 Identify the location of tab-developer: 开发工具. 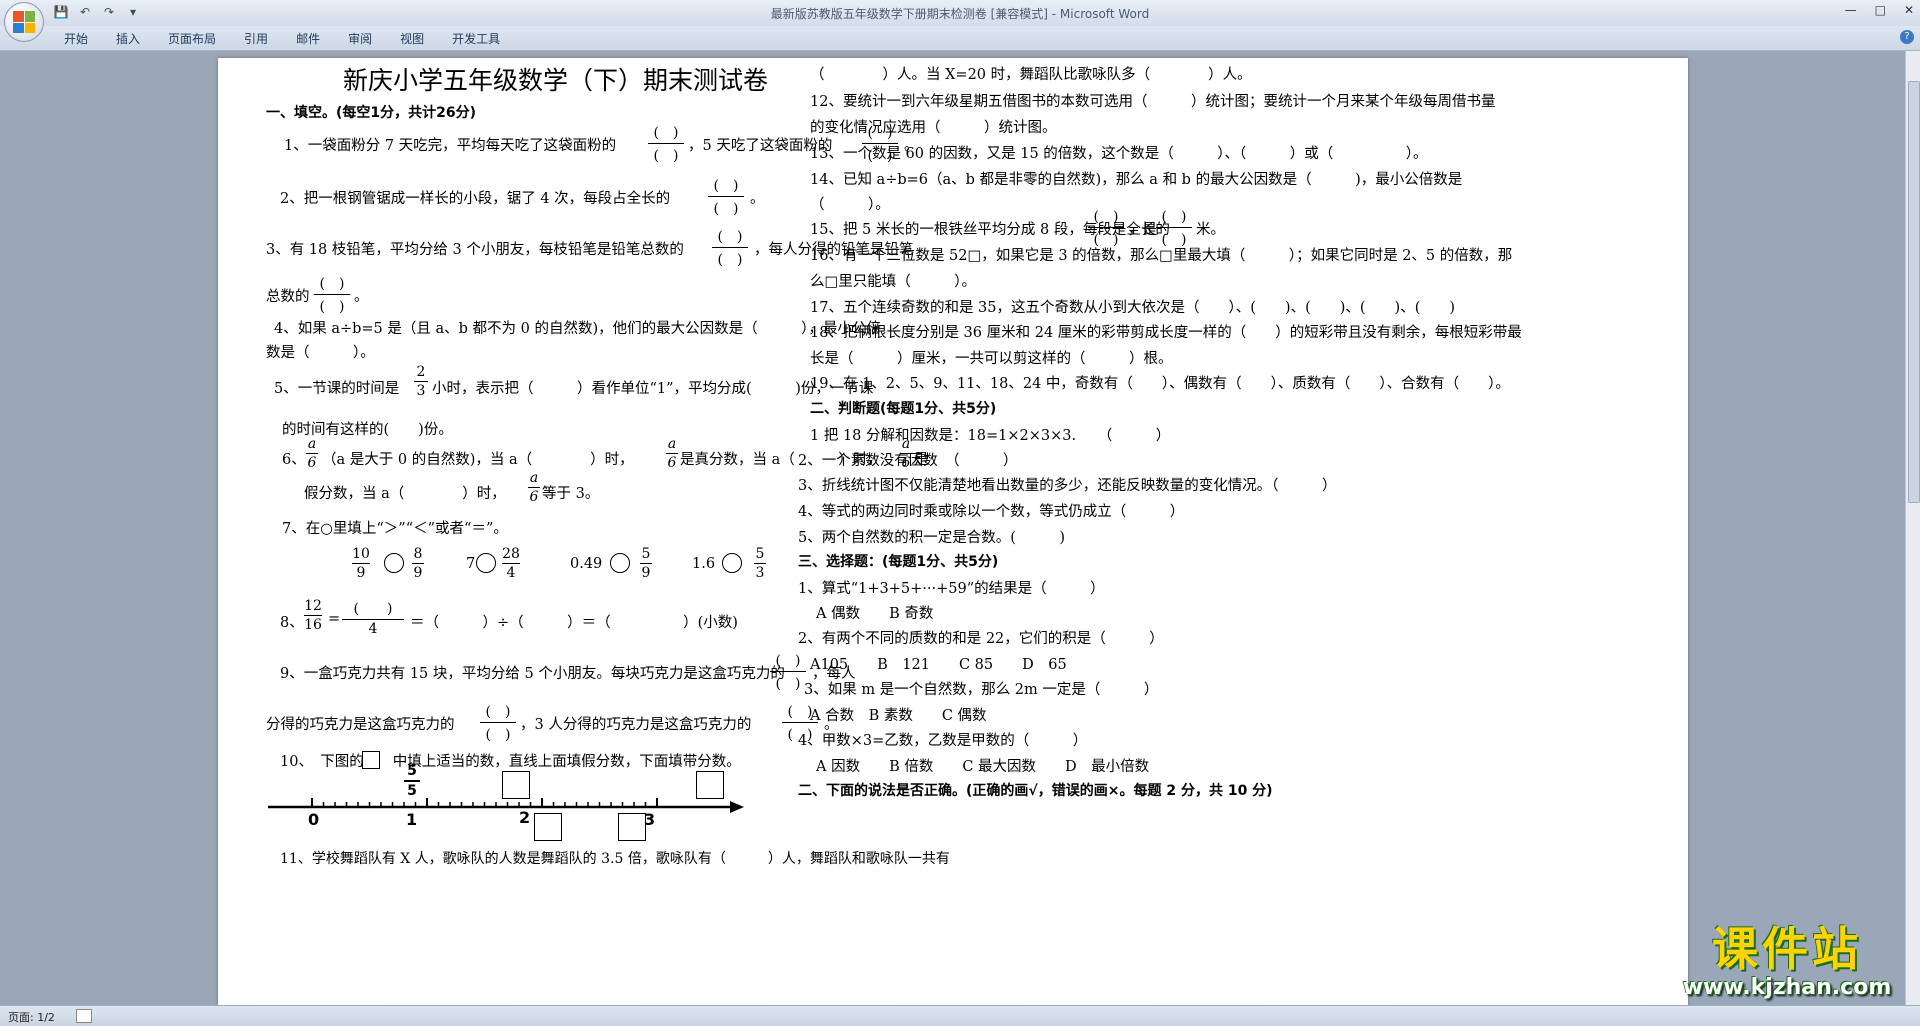
(476, 38).